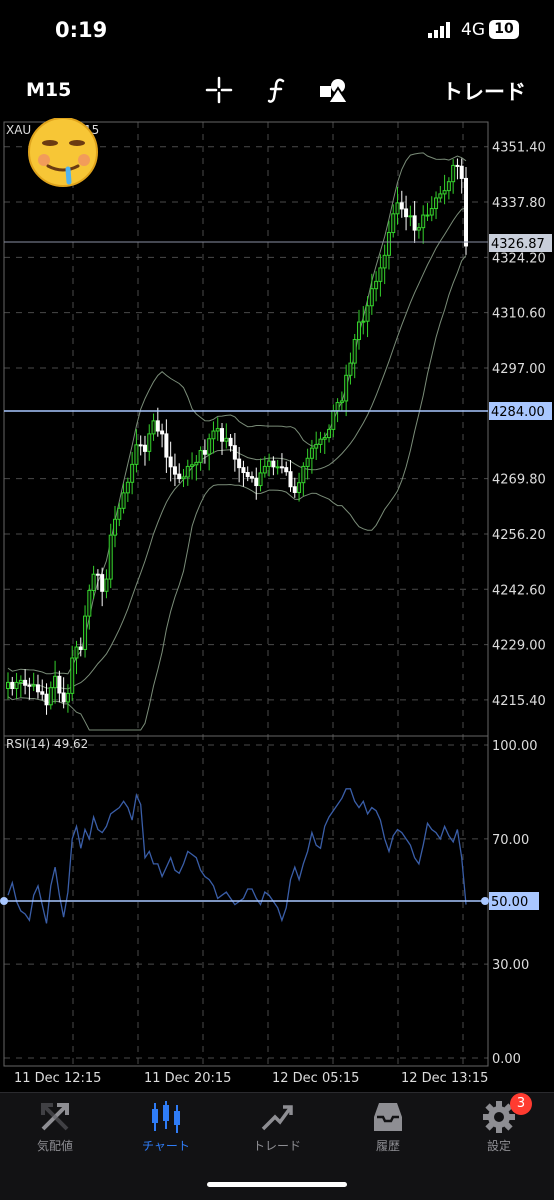 The width and height of the screenshot is (554, 1200). I want to click on current-price-value: 4326.87, so click(518, 244).